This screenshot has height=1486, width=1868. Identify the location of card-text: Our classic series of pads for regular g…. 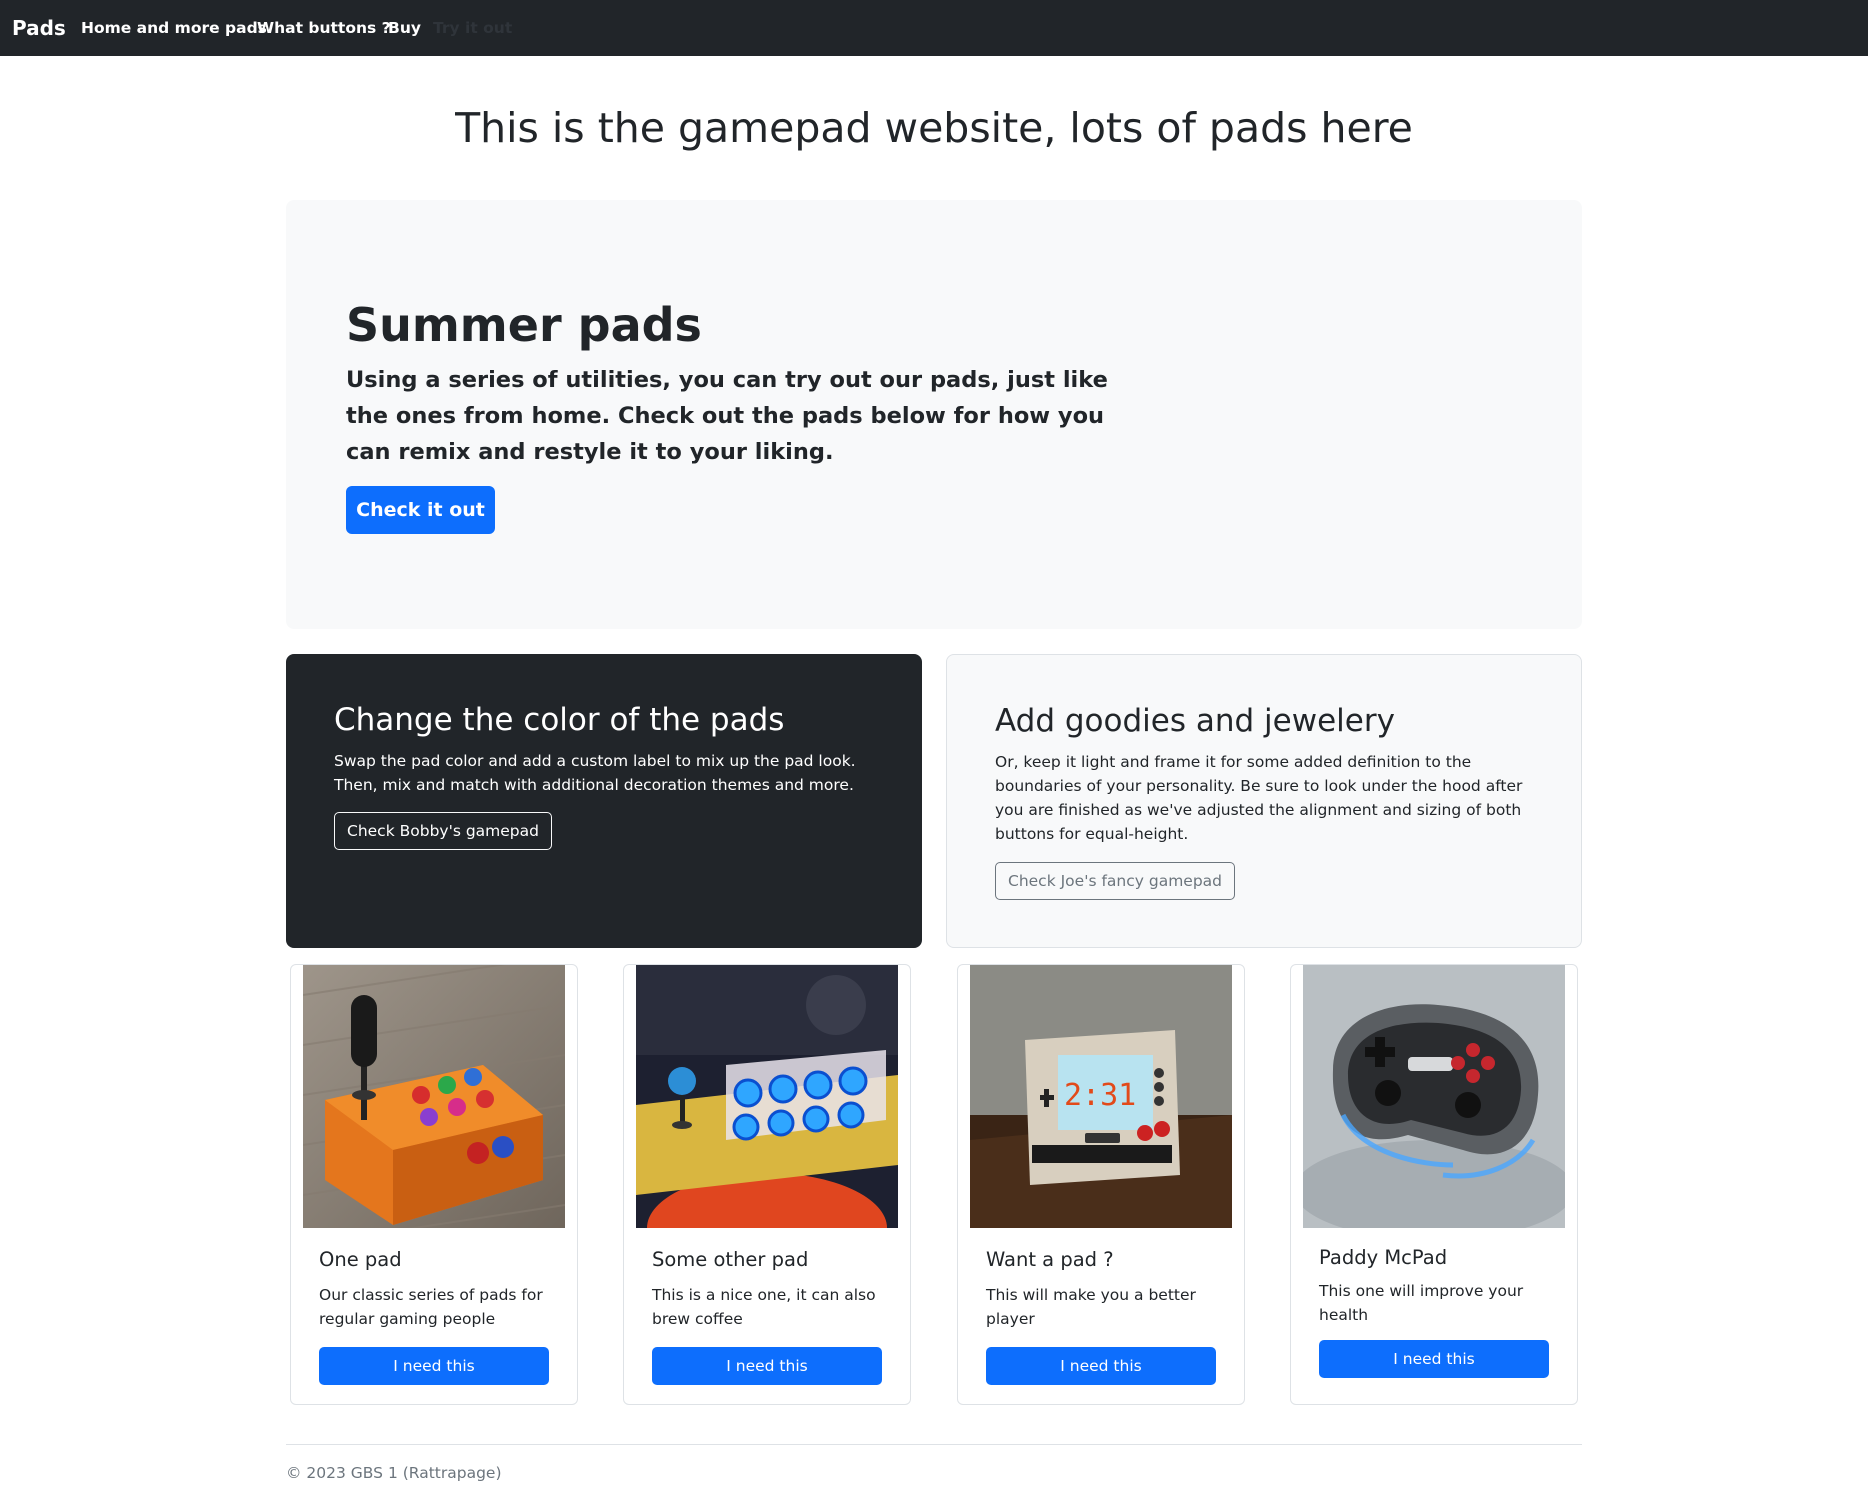
(431, 1307).